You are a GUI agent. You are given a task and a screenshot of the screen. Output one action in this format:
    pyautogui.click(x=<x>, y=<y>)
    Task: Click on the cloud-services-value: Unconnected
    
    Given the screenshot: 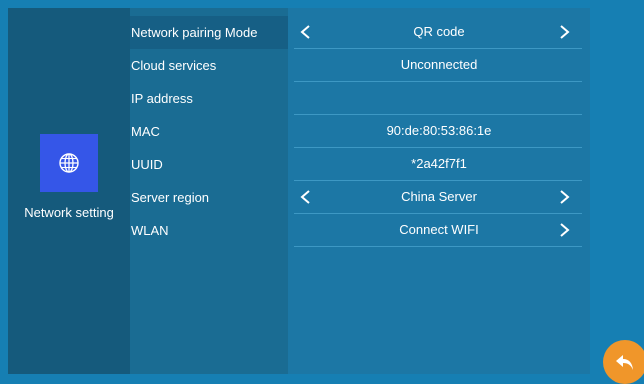 What is the action you would take?
    pyautogui.click(x=439, y=64)
    